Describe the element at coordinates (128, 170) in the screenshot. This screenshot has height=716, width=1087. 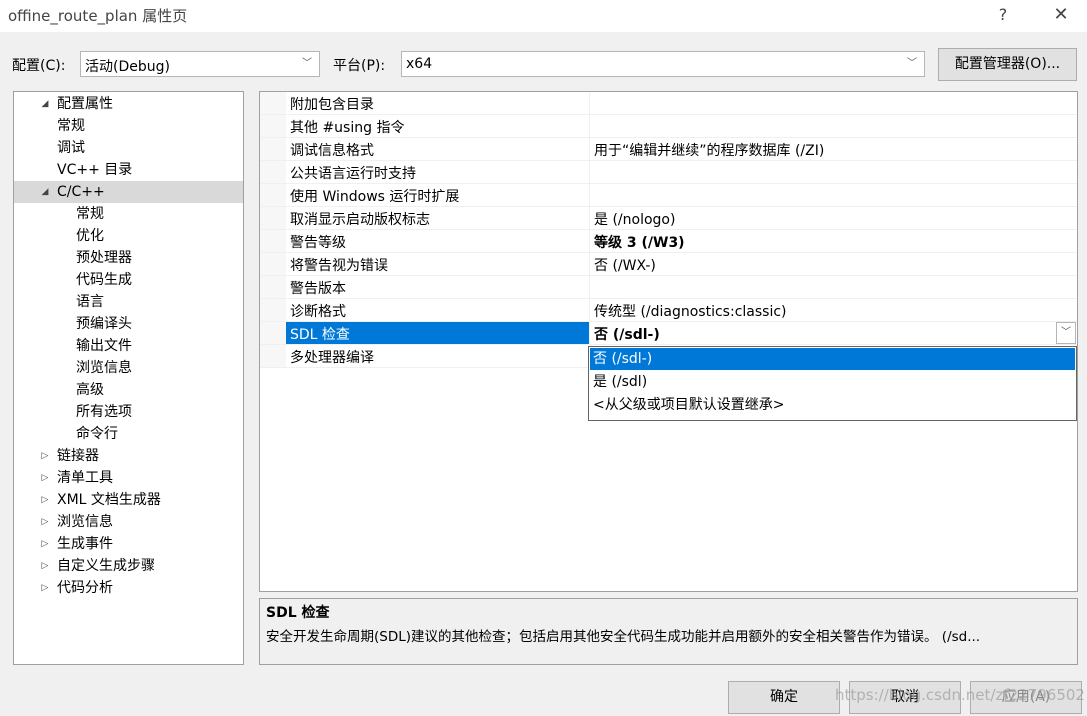
I see `tree-item: VC++ 目录` at that location.